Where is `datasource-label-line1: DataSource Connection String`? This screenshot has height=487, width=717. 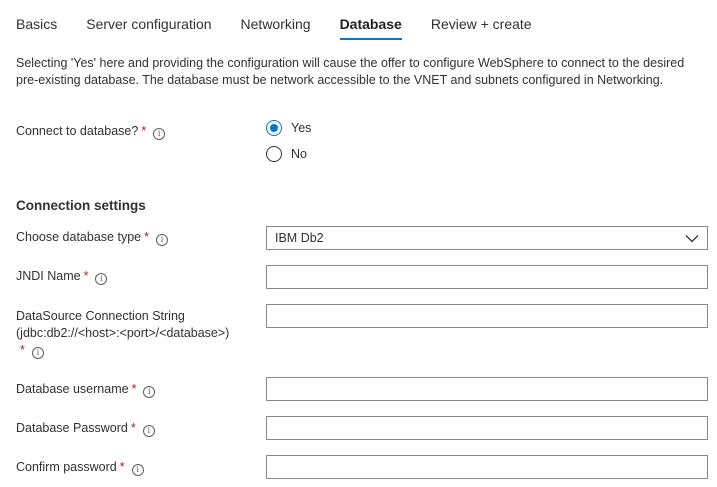 datasource-label-line1: DataSource Connection String is located at coordinates (100, 316).